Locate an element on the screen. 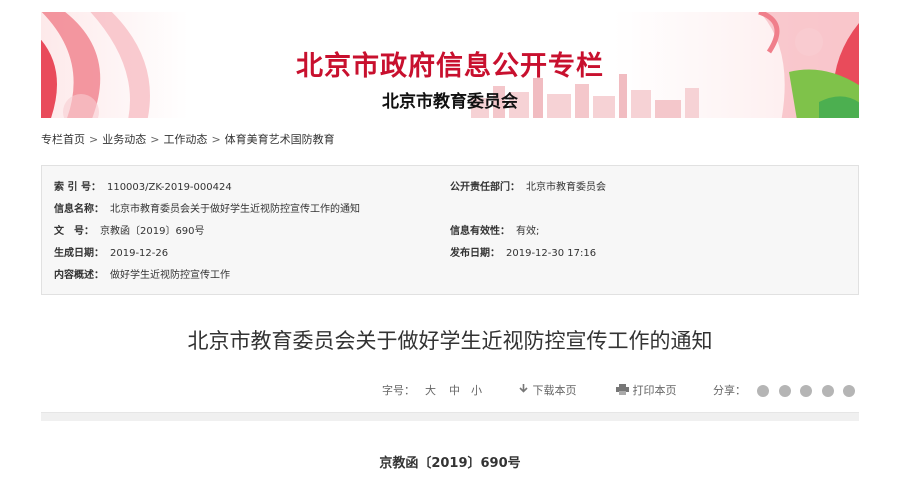  meta-created-value: 2019-12-26 is located at coordinates (139, 253).